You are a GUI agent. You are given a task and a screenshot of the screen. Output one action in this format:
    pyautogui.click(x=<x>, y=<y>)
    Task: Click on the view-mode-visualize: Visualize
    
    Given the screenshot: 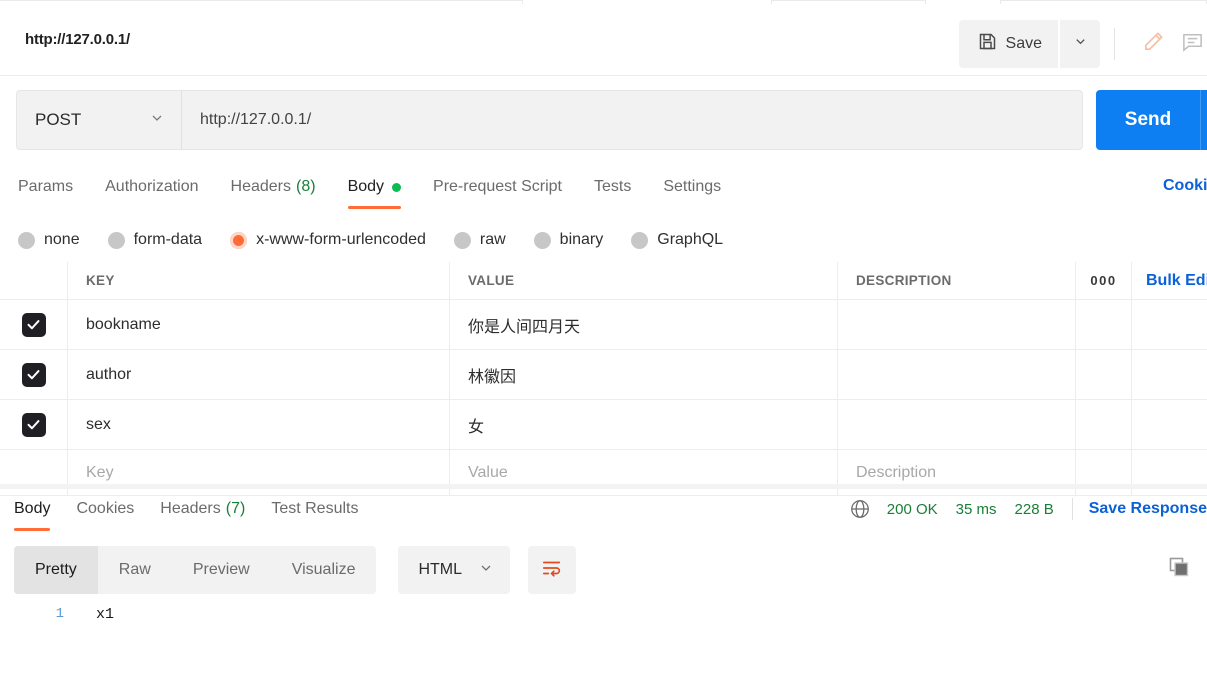 What is the action you would take?
    pyautogui.click(x=324, y=570)
    